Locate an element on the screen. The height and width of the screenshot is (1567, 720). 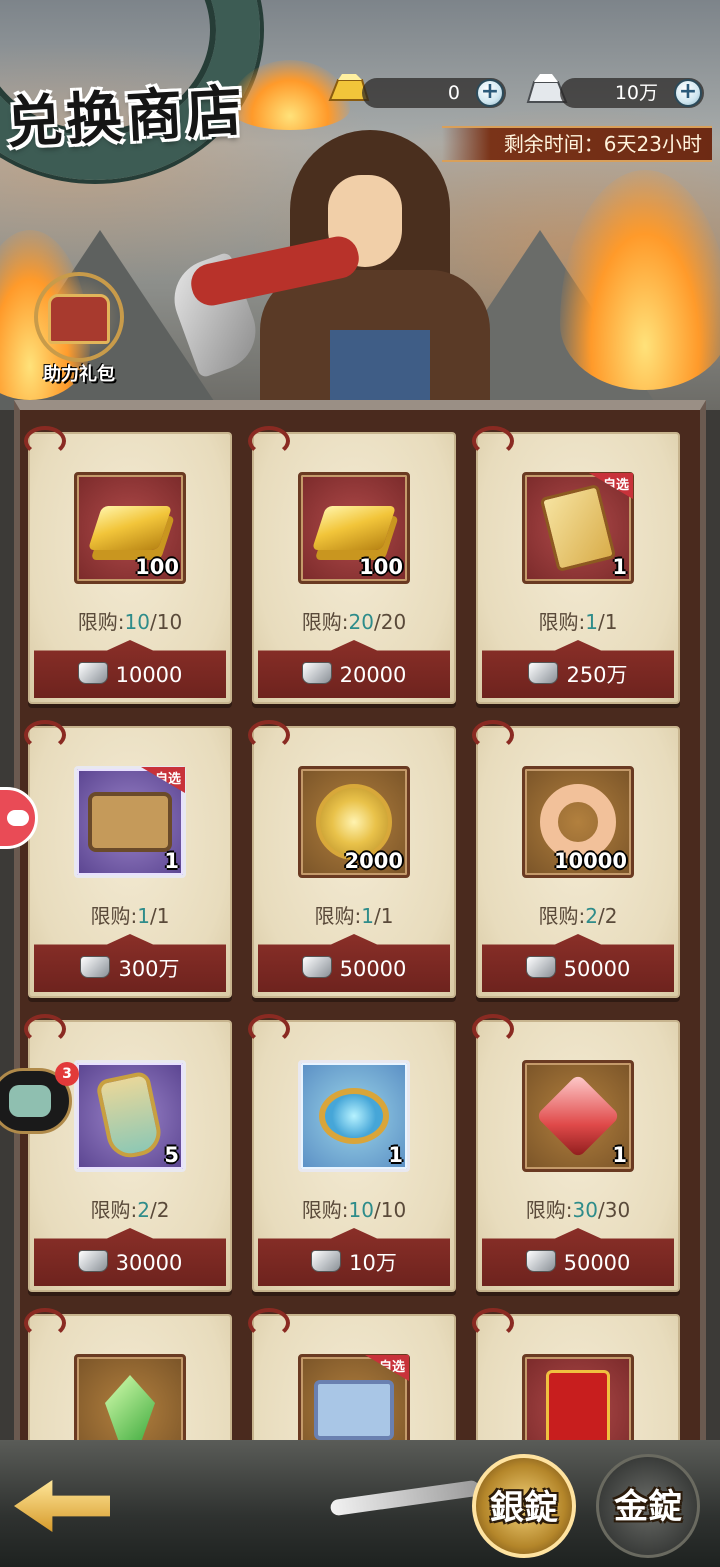
buy-price-button: 10万 is located at coordinates (354, 1257).